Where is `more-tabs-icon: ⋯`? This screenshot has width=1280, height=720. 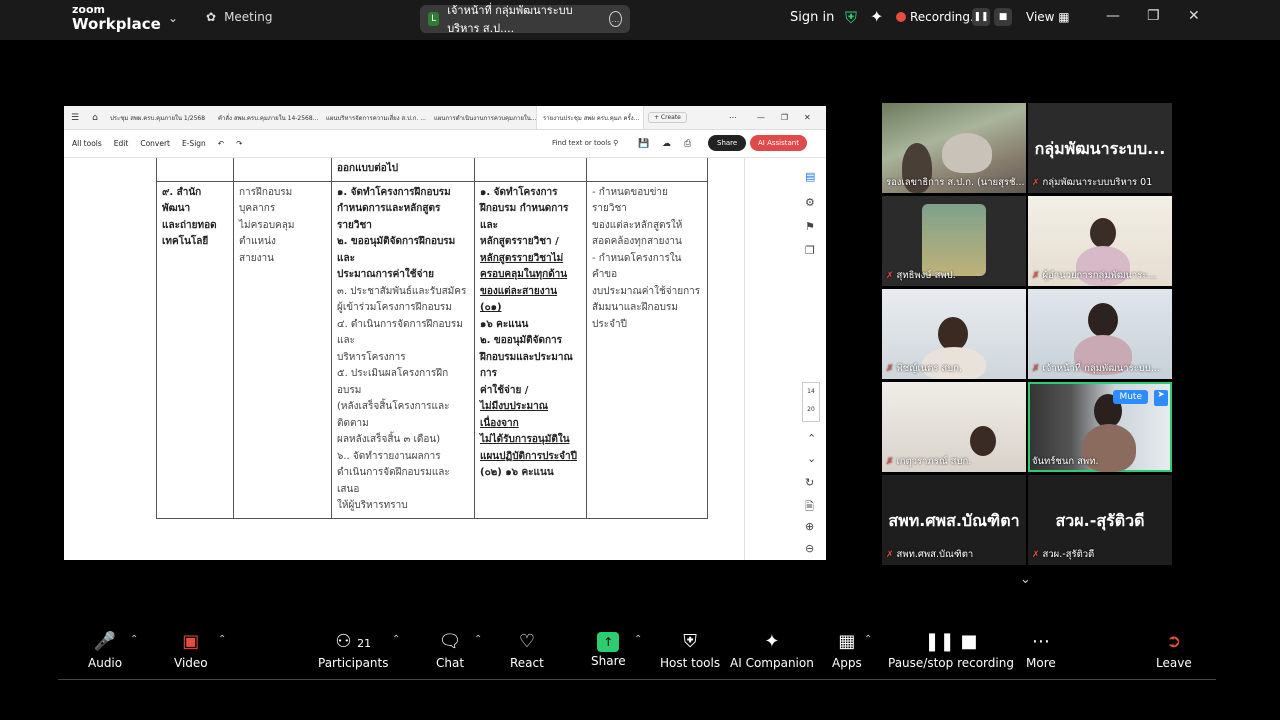 more-tabs-icon: ⋯ is located at coordinates (733, 117).